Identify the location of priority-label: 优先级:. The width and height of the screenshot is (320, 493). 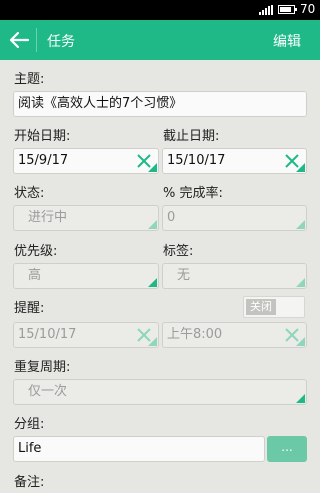
(36, 251).